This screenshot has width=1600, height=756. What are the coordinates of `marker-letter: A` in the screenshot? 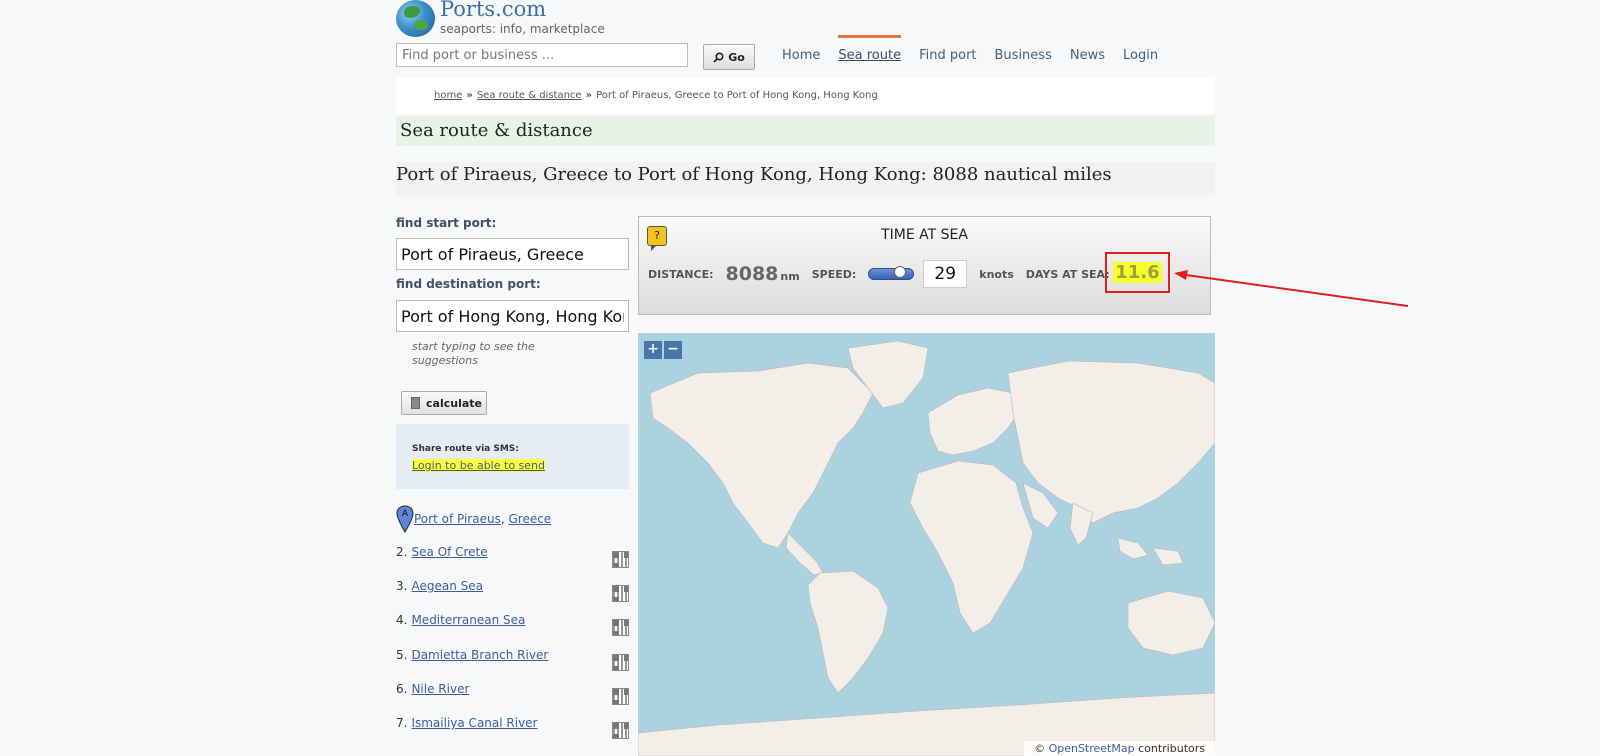 It's located at (405, 514).